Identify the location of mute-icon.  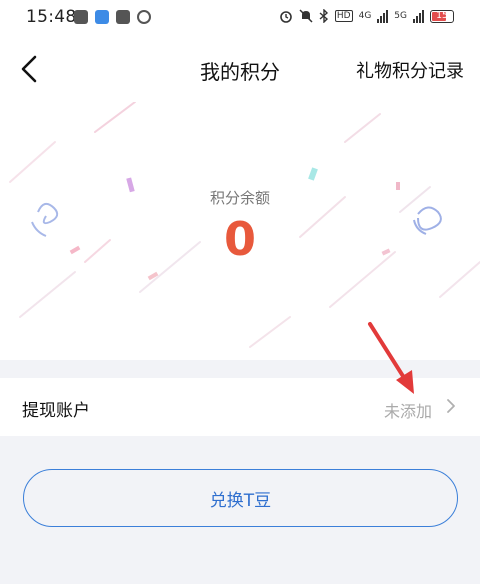
(306, 16).